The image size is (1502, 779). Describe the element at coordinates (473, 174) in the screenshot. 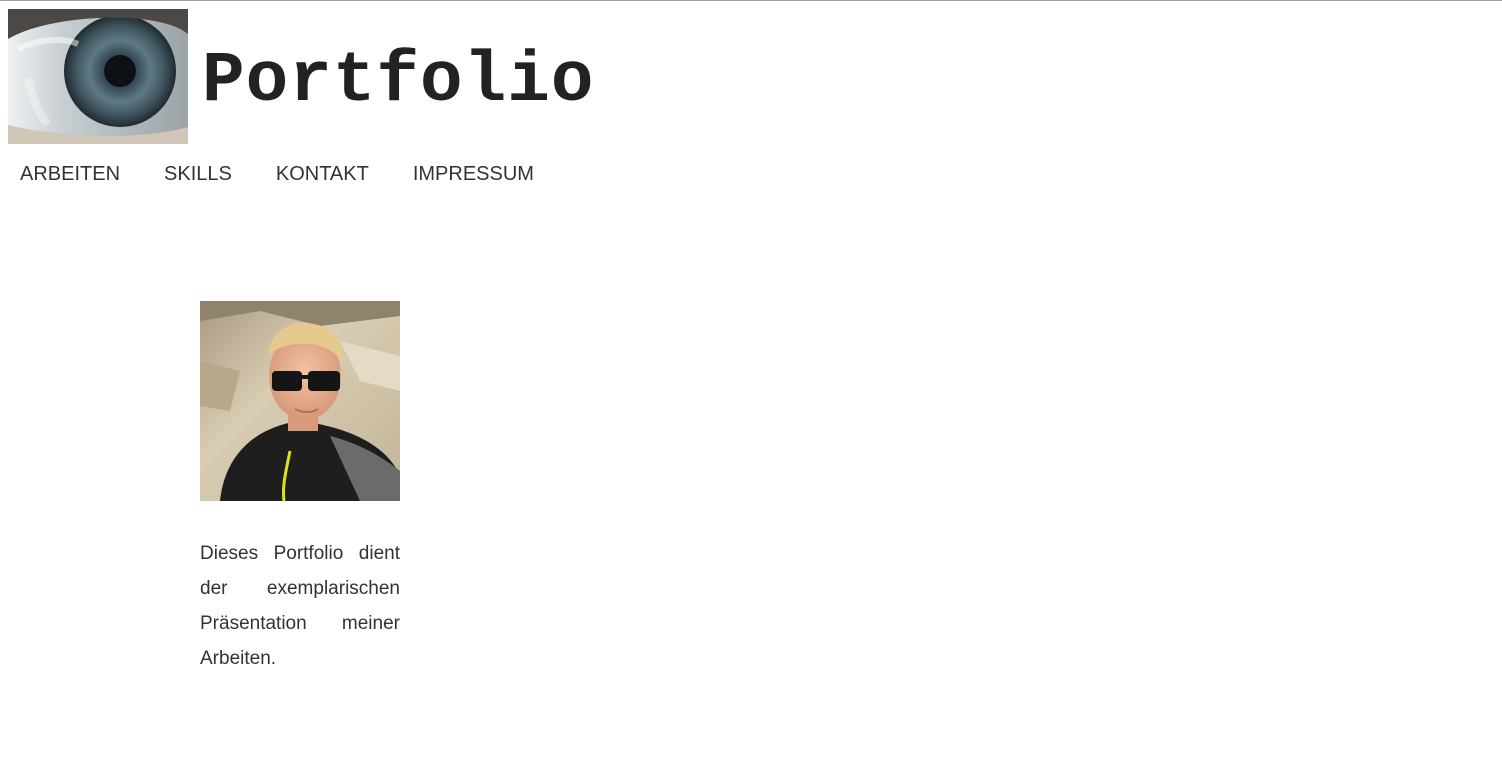

I see `nav-item-impressum: IMPRESSUM` at that location.